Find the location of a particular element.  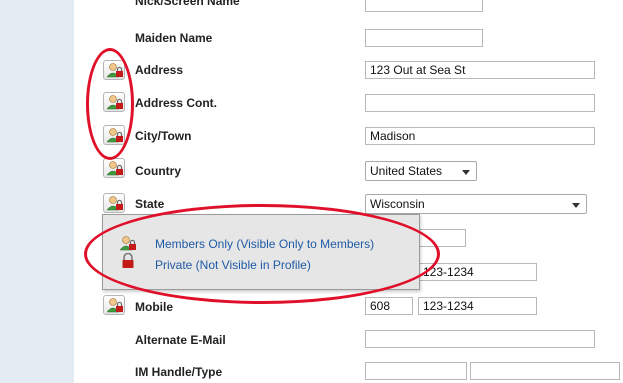

lock-icon is located at coordinates (128, 262).